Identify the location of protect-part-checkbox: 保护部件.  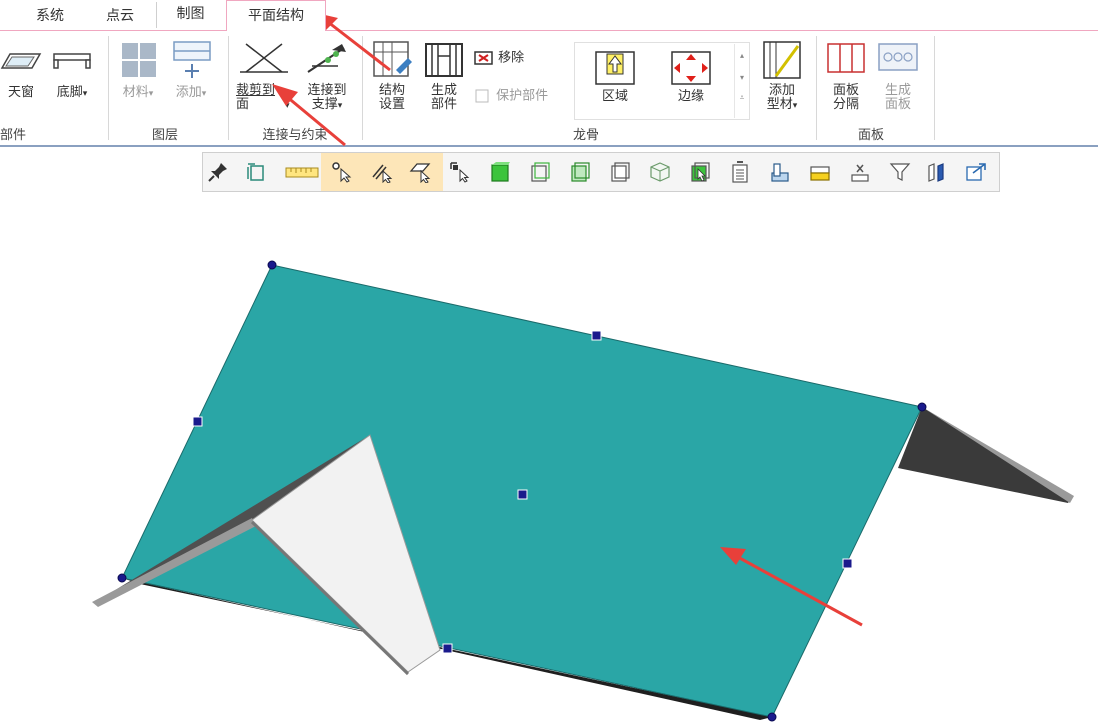
(522, 98).